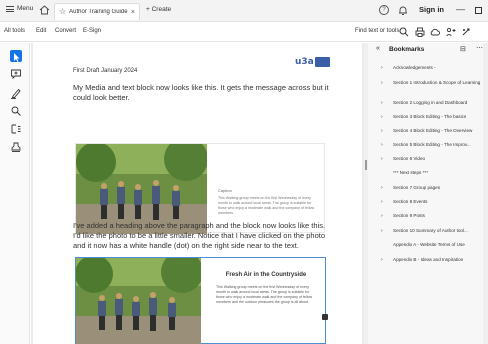  I want to click on minimize-window-icon: —, so click(460, 9).